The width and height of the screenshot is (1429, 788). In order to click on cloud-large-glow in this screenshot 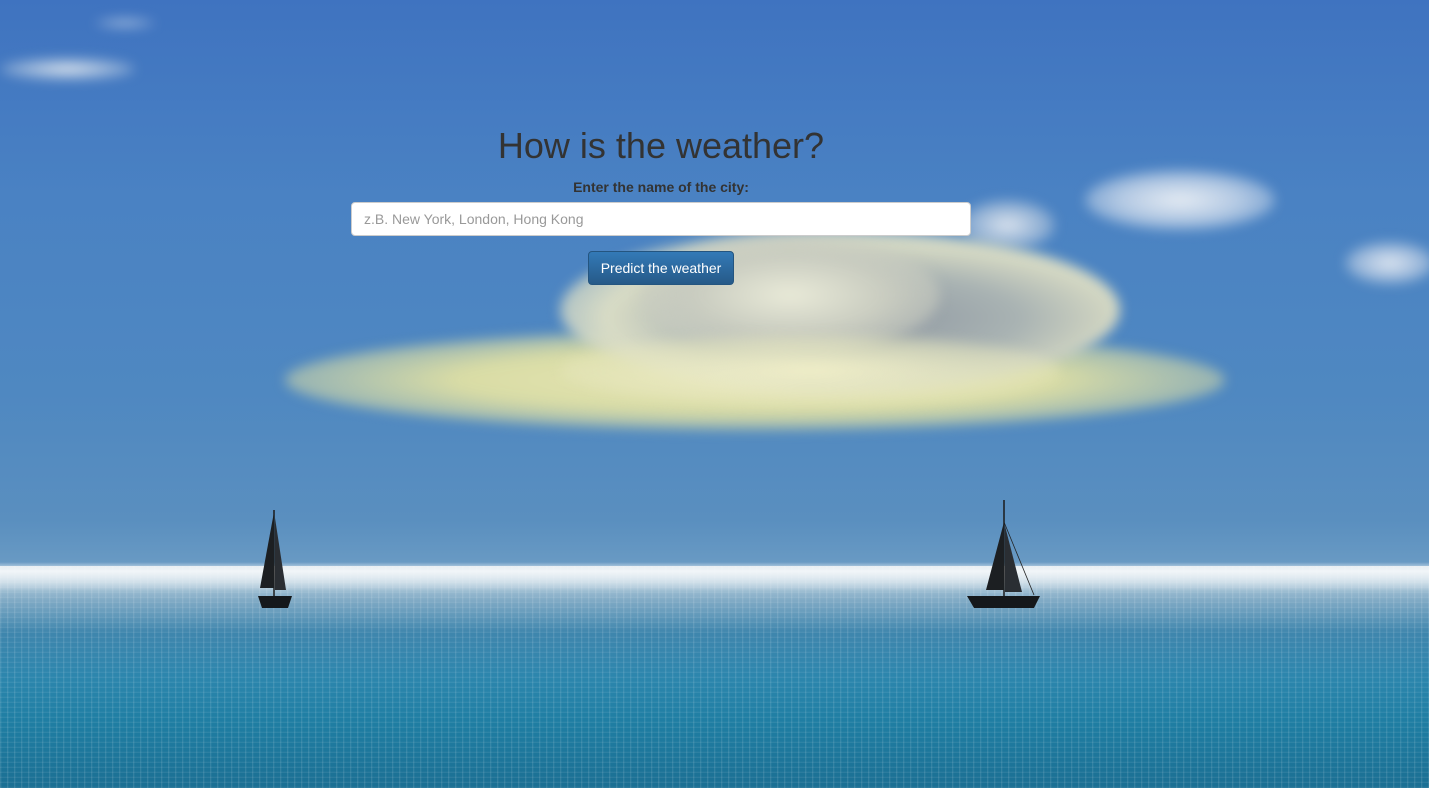, I will do `click(810, 370)`.